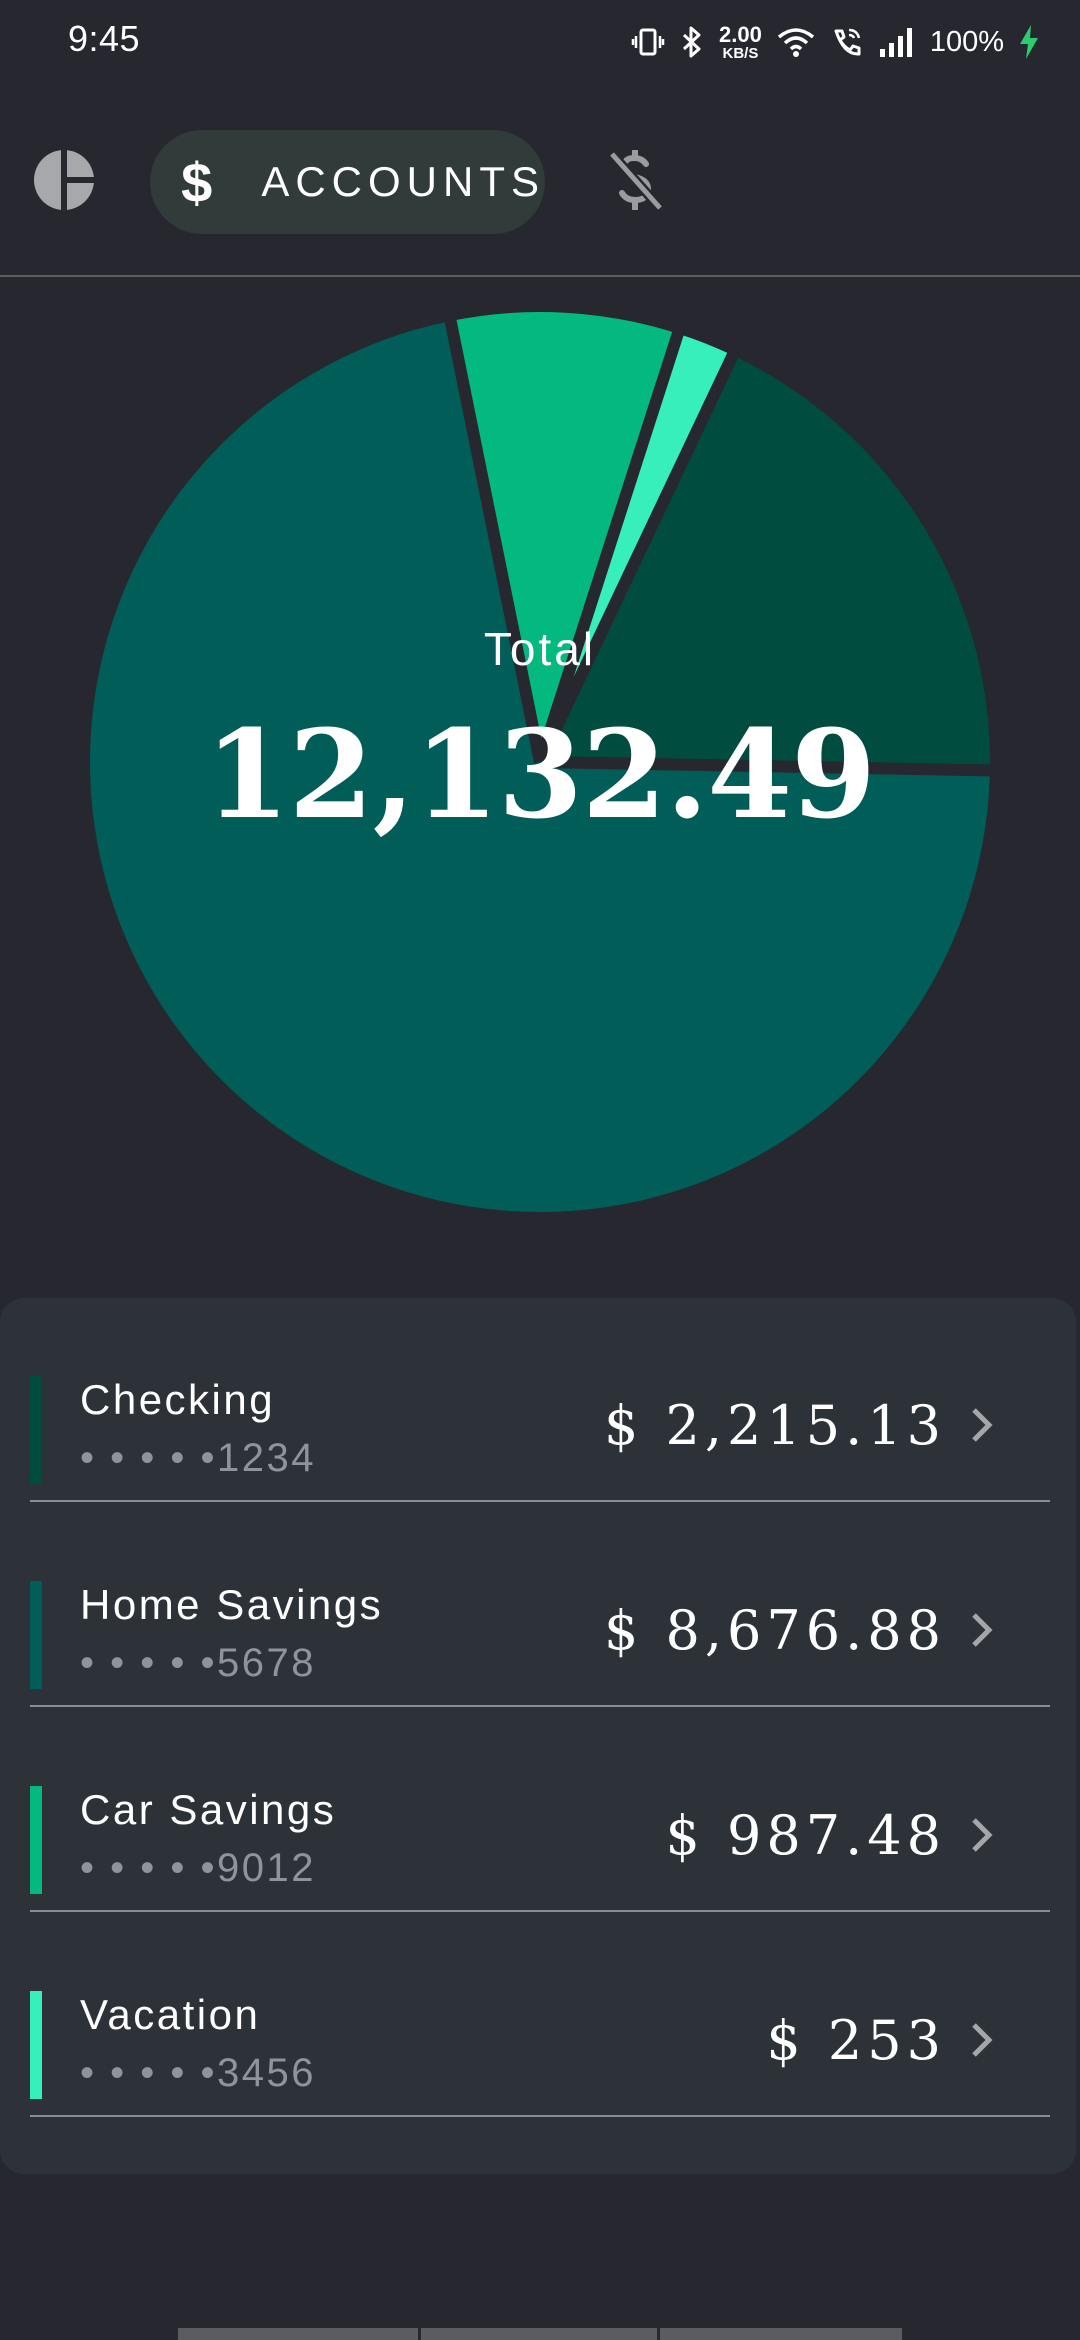 The height and width of the screenshot is (2340, 1080). I want to click on account-row-vacation: Vacation • • • • •3456 $ 253, so click(540, 2015).